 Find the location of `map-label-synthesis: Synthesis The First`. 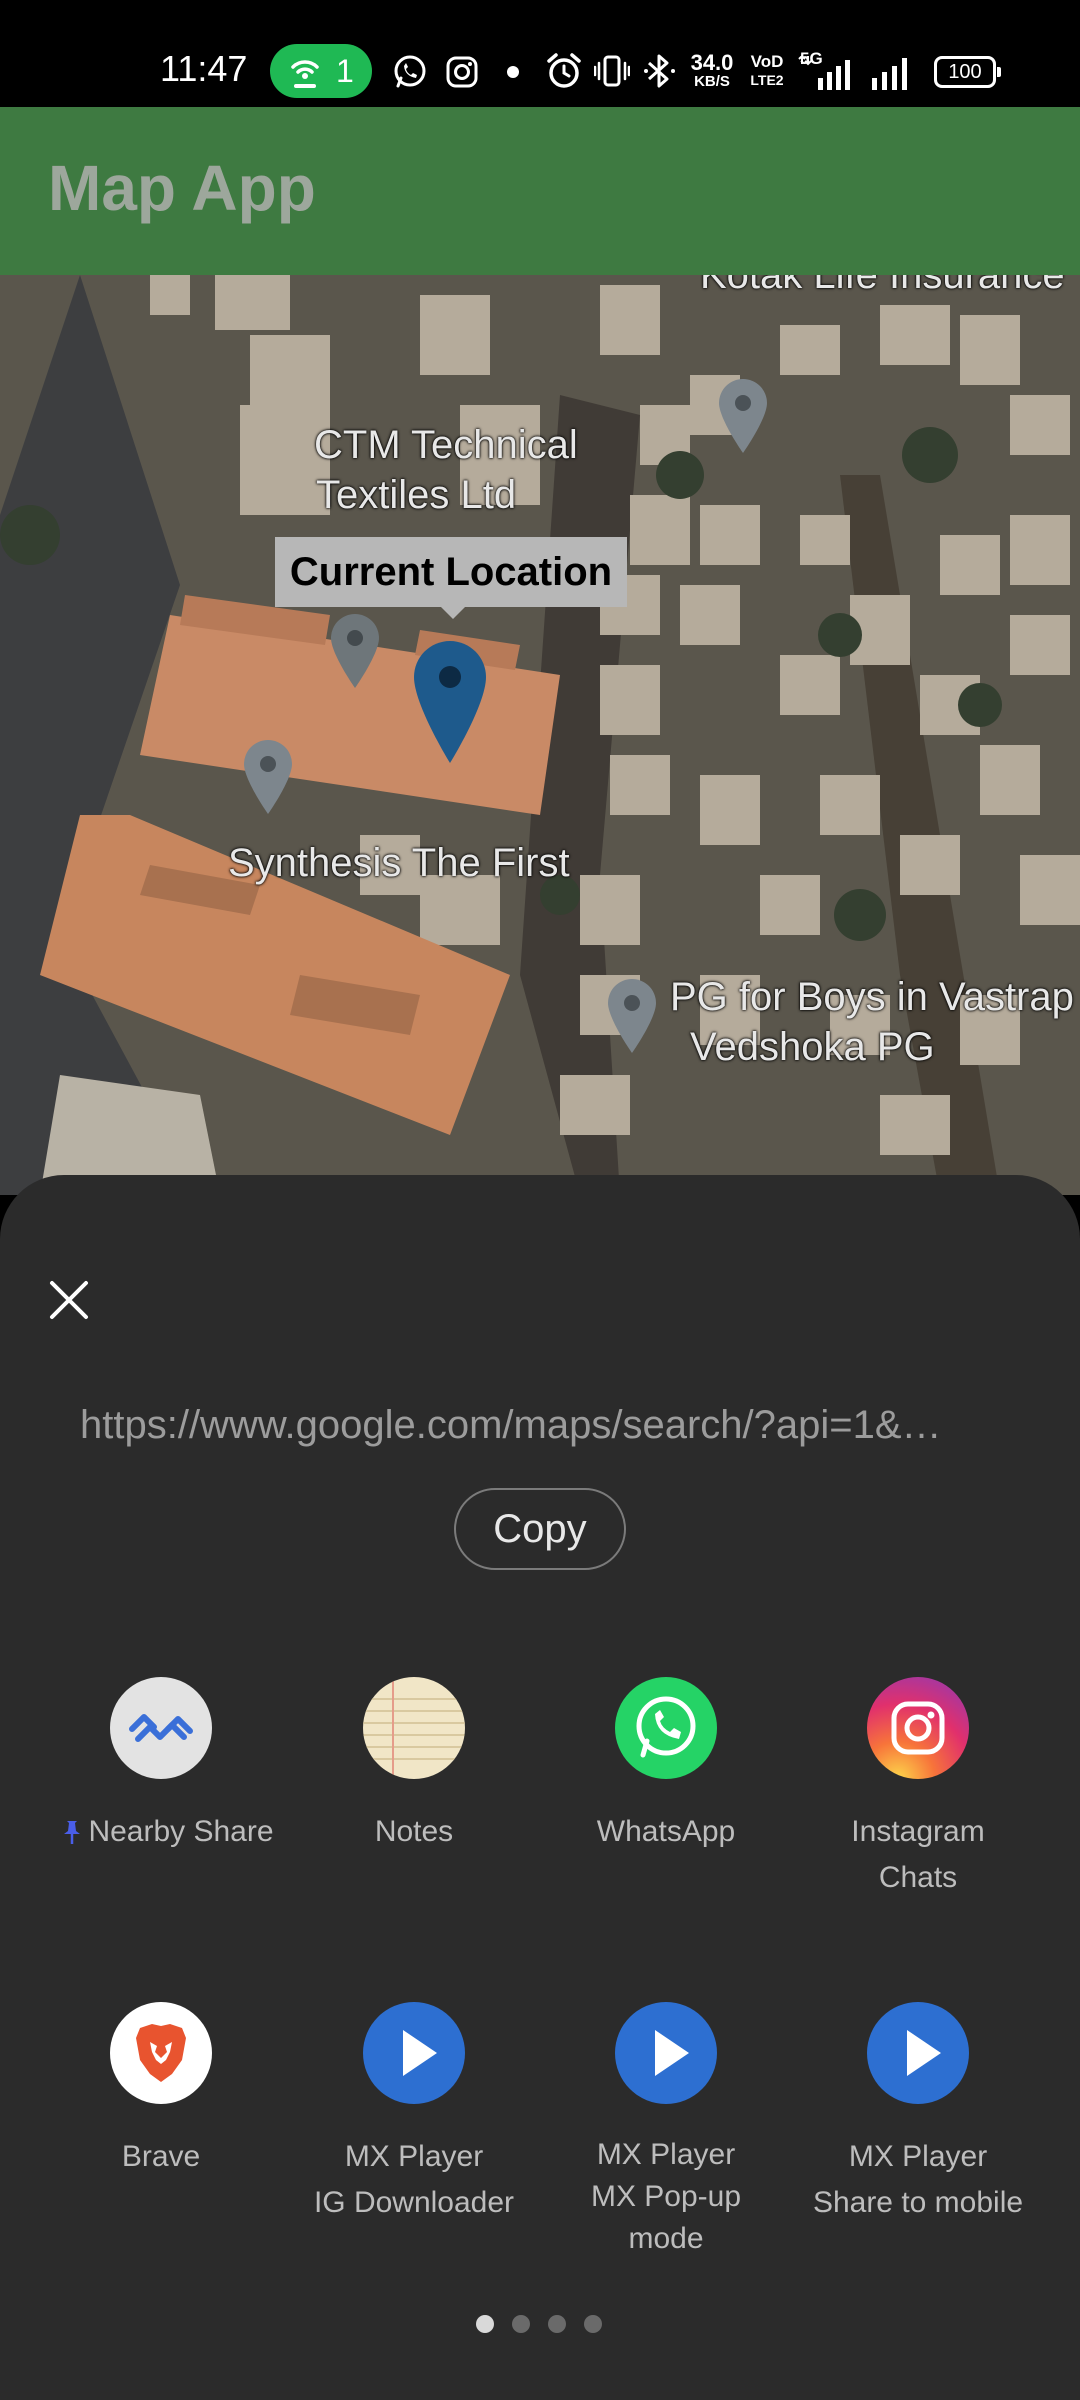

map-label-synthesis: Synthesis The First is located at coordinates (399, 863).